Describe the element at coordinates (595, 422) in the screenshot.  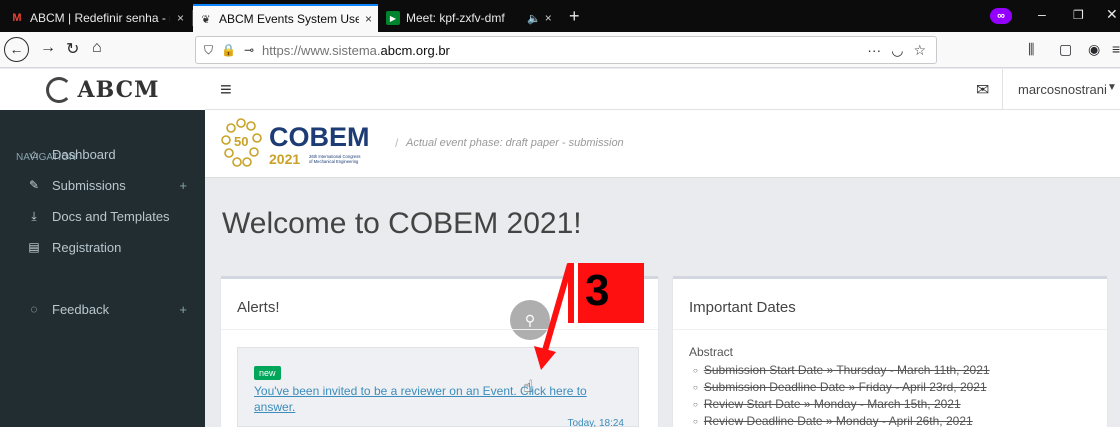
I see `alert-timestamp: Today, 18:24` at that location.